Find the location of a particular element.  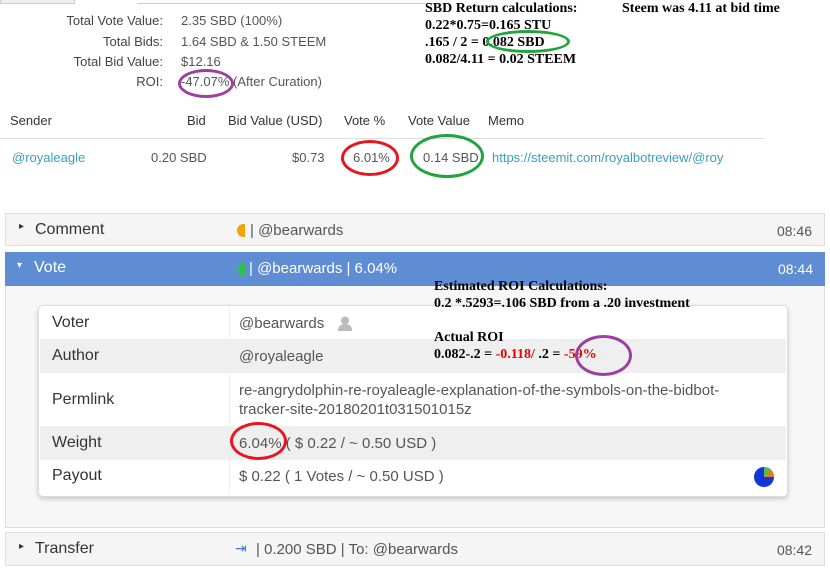

summary-label: ROI: is located at coordinates (149, 81).